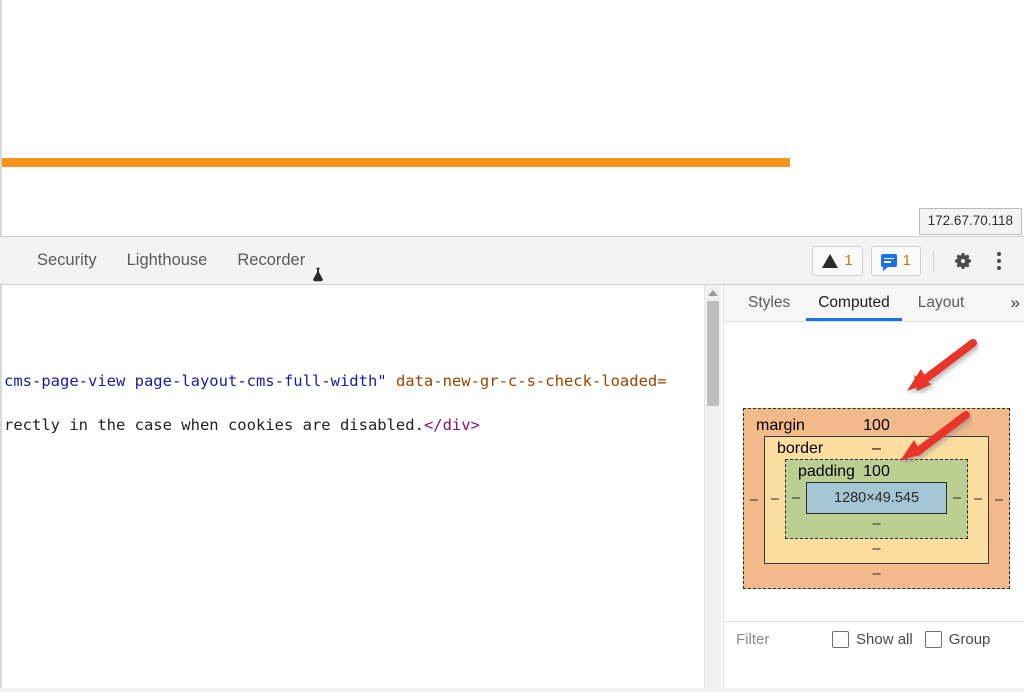 This screenshot has height=692, width=1024. I want to click on tab-styles: Styles, so click(769, 303).